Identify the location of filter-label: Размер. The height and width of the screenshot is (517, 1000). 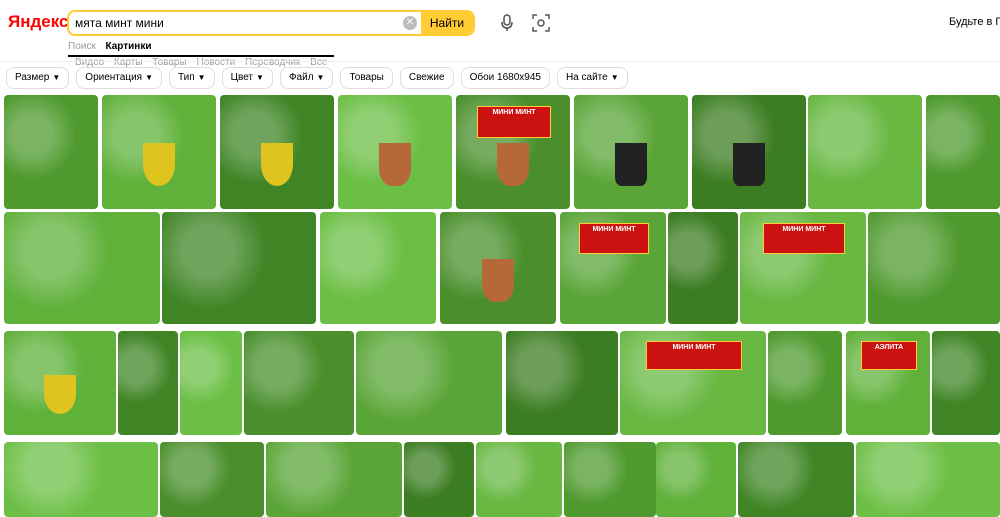
(32, 77).